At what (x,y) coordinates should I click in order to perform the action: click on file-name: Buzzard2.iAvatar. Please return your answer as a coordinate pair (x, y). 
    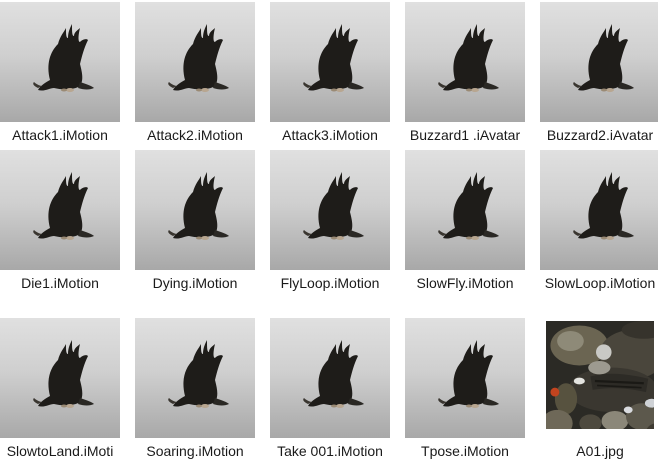
    Looking at the image, I should click on (600, 135).